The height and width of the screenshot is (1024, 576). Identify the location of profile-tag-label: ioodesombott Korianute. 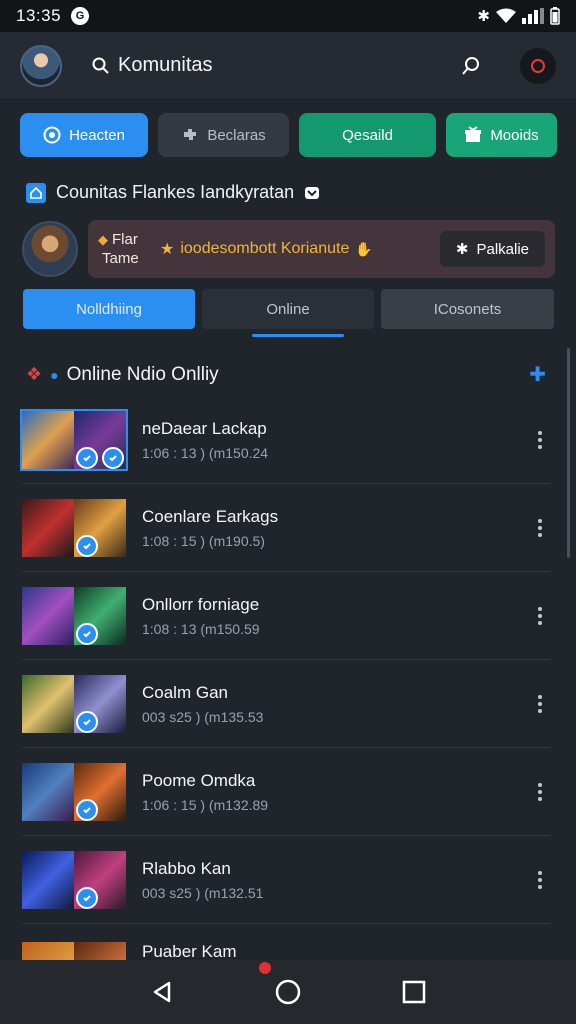
(265, 248).